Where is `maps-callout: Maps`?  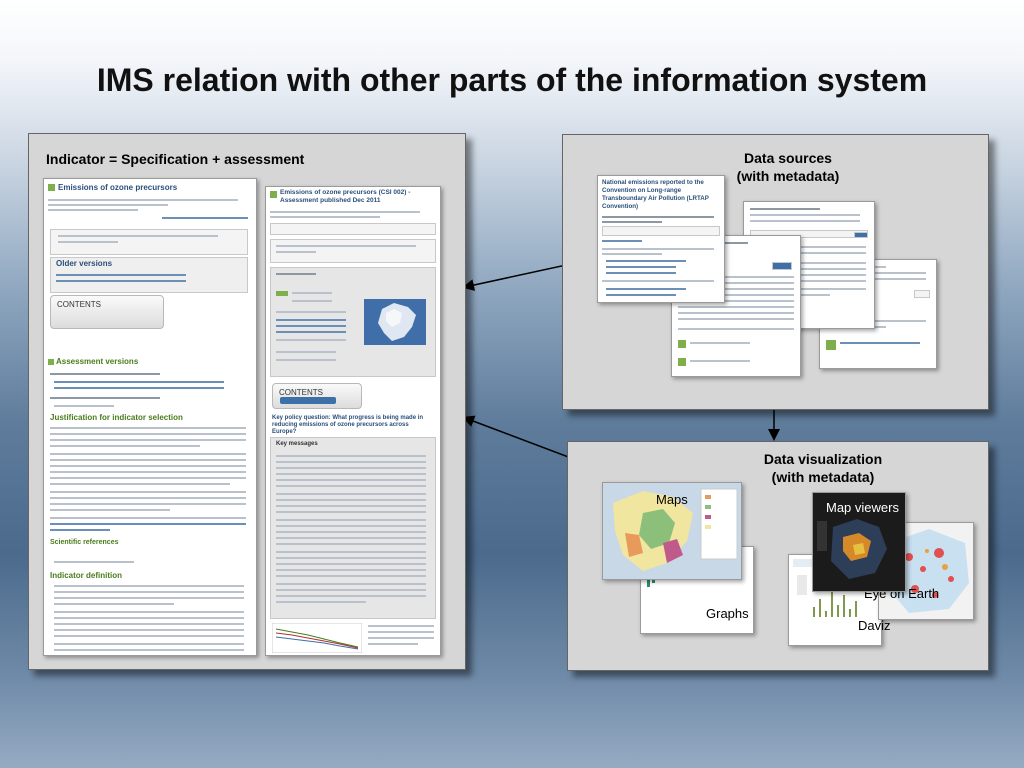 maps-callout: Maps is located at coordinates (672, 499).